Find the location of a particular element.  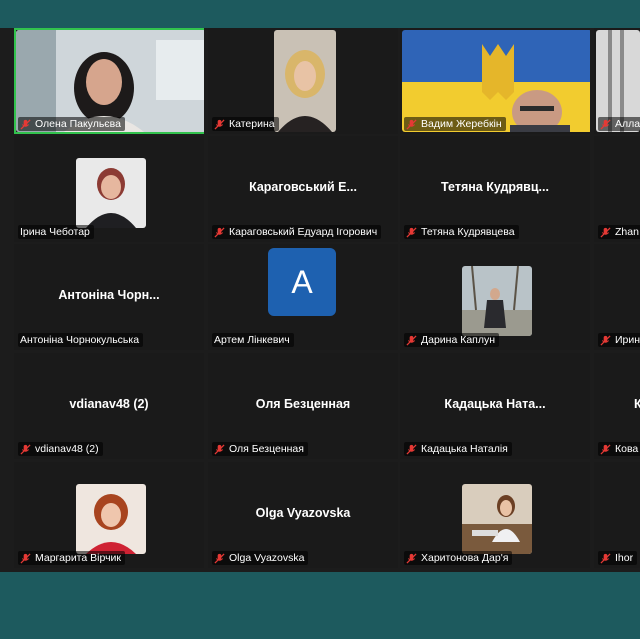

participant-tile: К Кова is located at coordinates (617, 406).